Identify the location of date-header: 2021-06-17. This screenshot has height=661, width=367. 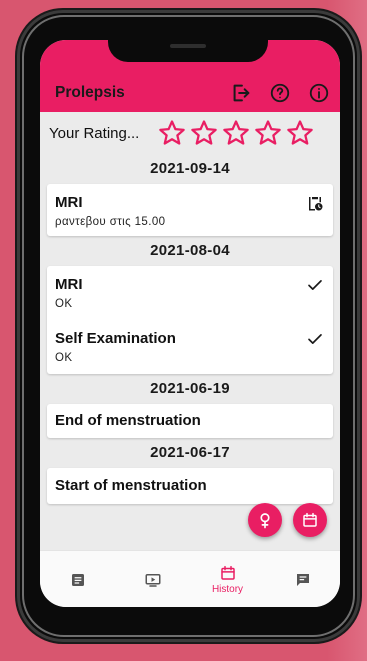
(190, 452).